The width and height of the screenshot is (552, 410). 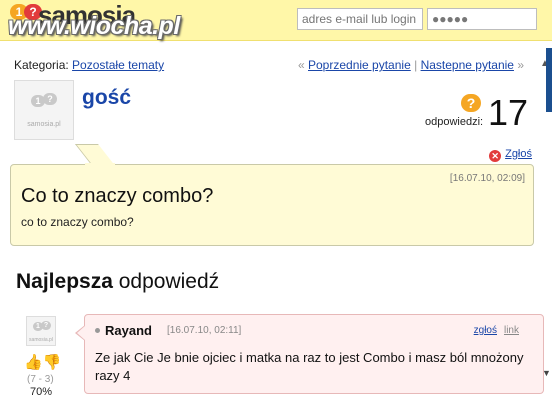 What do you see at coordinates (128, 330) in the screenshot?
I see `answer-author-name: Rayand` at bounding box center [128, 330].